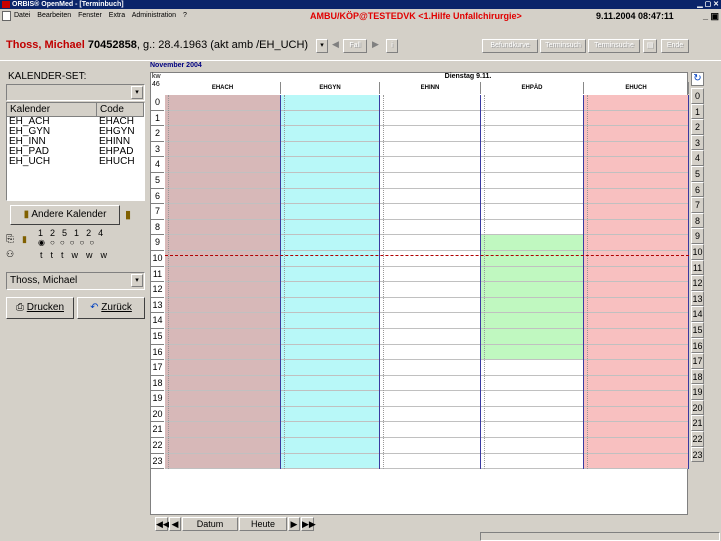 This screenshot has height=541, width=721. What do you see at coordinates (210, 524) in the screenshot?
I see `datum-button: Datum` at bounding box center [210, 524].